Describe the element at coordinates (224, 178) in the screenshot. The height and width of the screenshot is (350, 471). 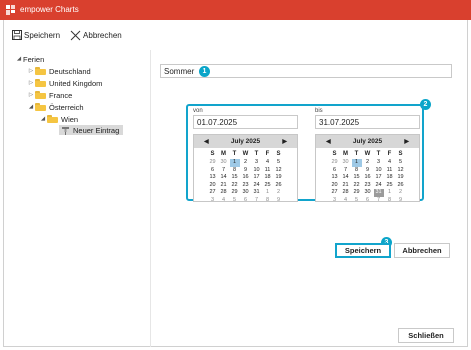
I see `calendar-day: 14` at that location.